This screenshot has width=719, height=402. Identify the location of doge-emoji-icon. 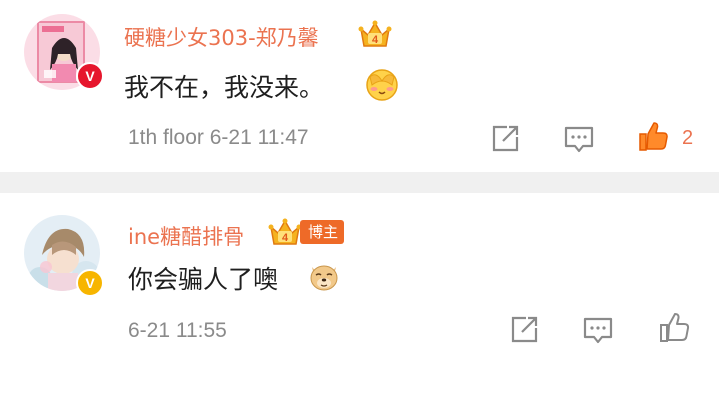
(324, 278).